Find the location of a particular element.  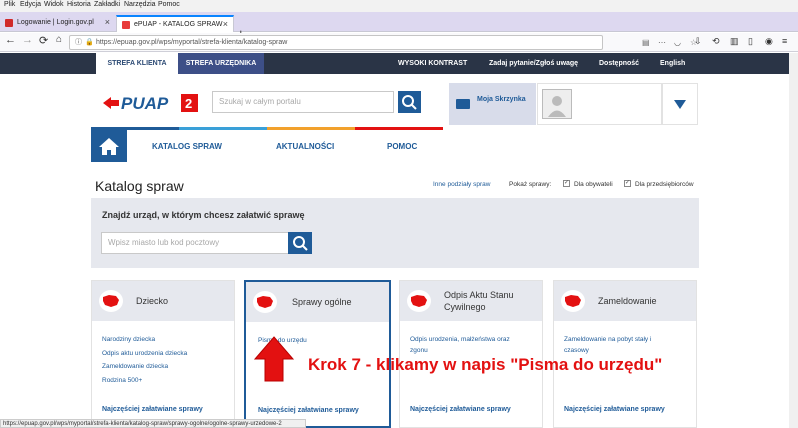

epuap-logo: PUAP 2 is located at coordinates (150, 103).